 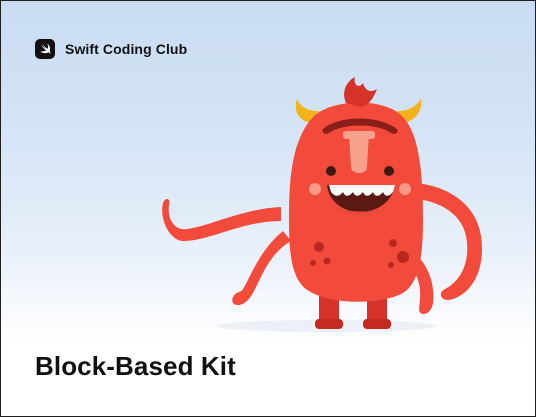 What do you see at coordinates (135, 366) in the screenshot?
I see `kit-title: Block-Based Kit` at bounding box center [135, 366].